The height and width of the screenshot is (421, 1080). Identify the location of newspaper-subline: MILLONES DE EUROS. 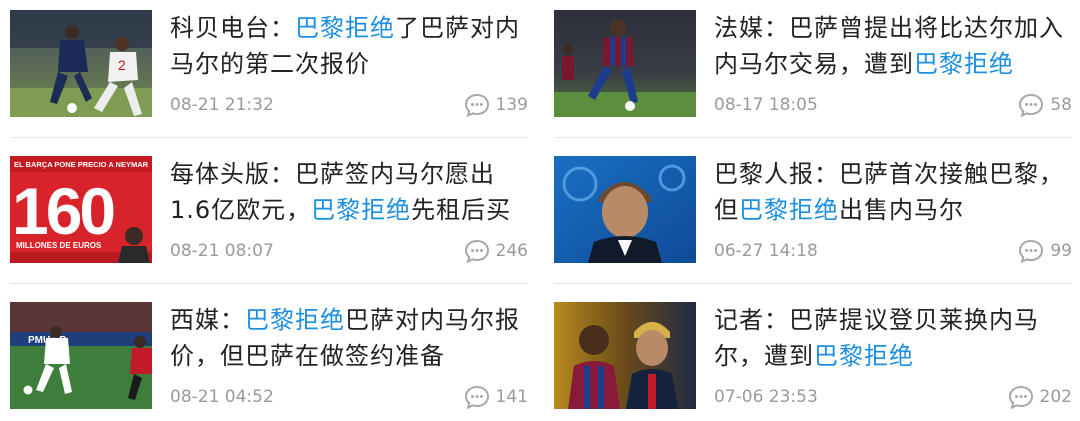
(59, 245).